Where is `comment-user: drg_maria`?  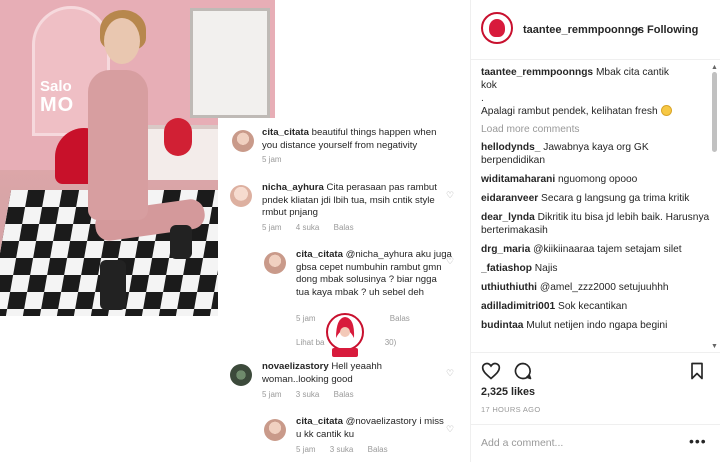
comment-user: drg_maria is located at coordinates (505, 249).